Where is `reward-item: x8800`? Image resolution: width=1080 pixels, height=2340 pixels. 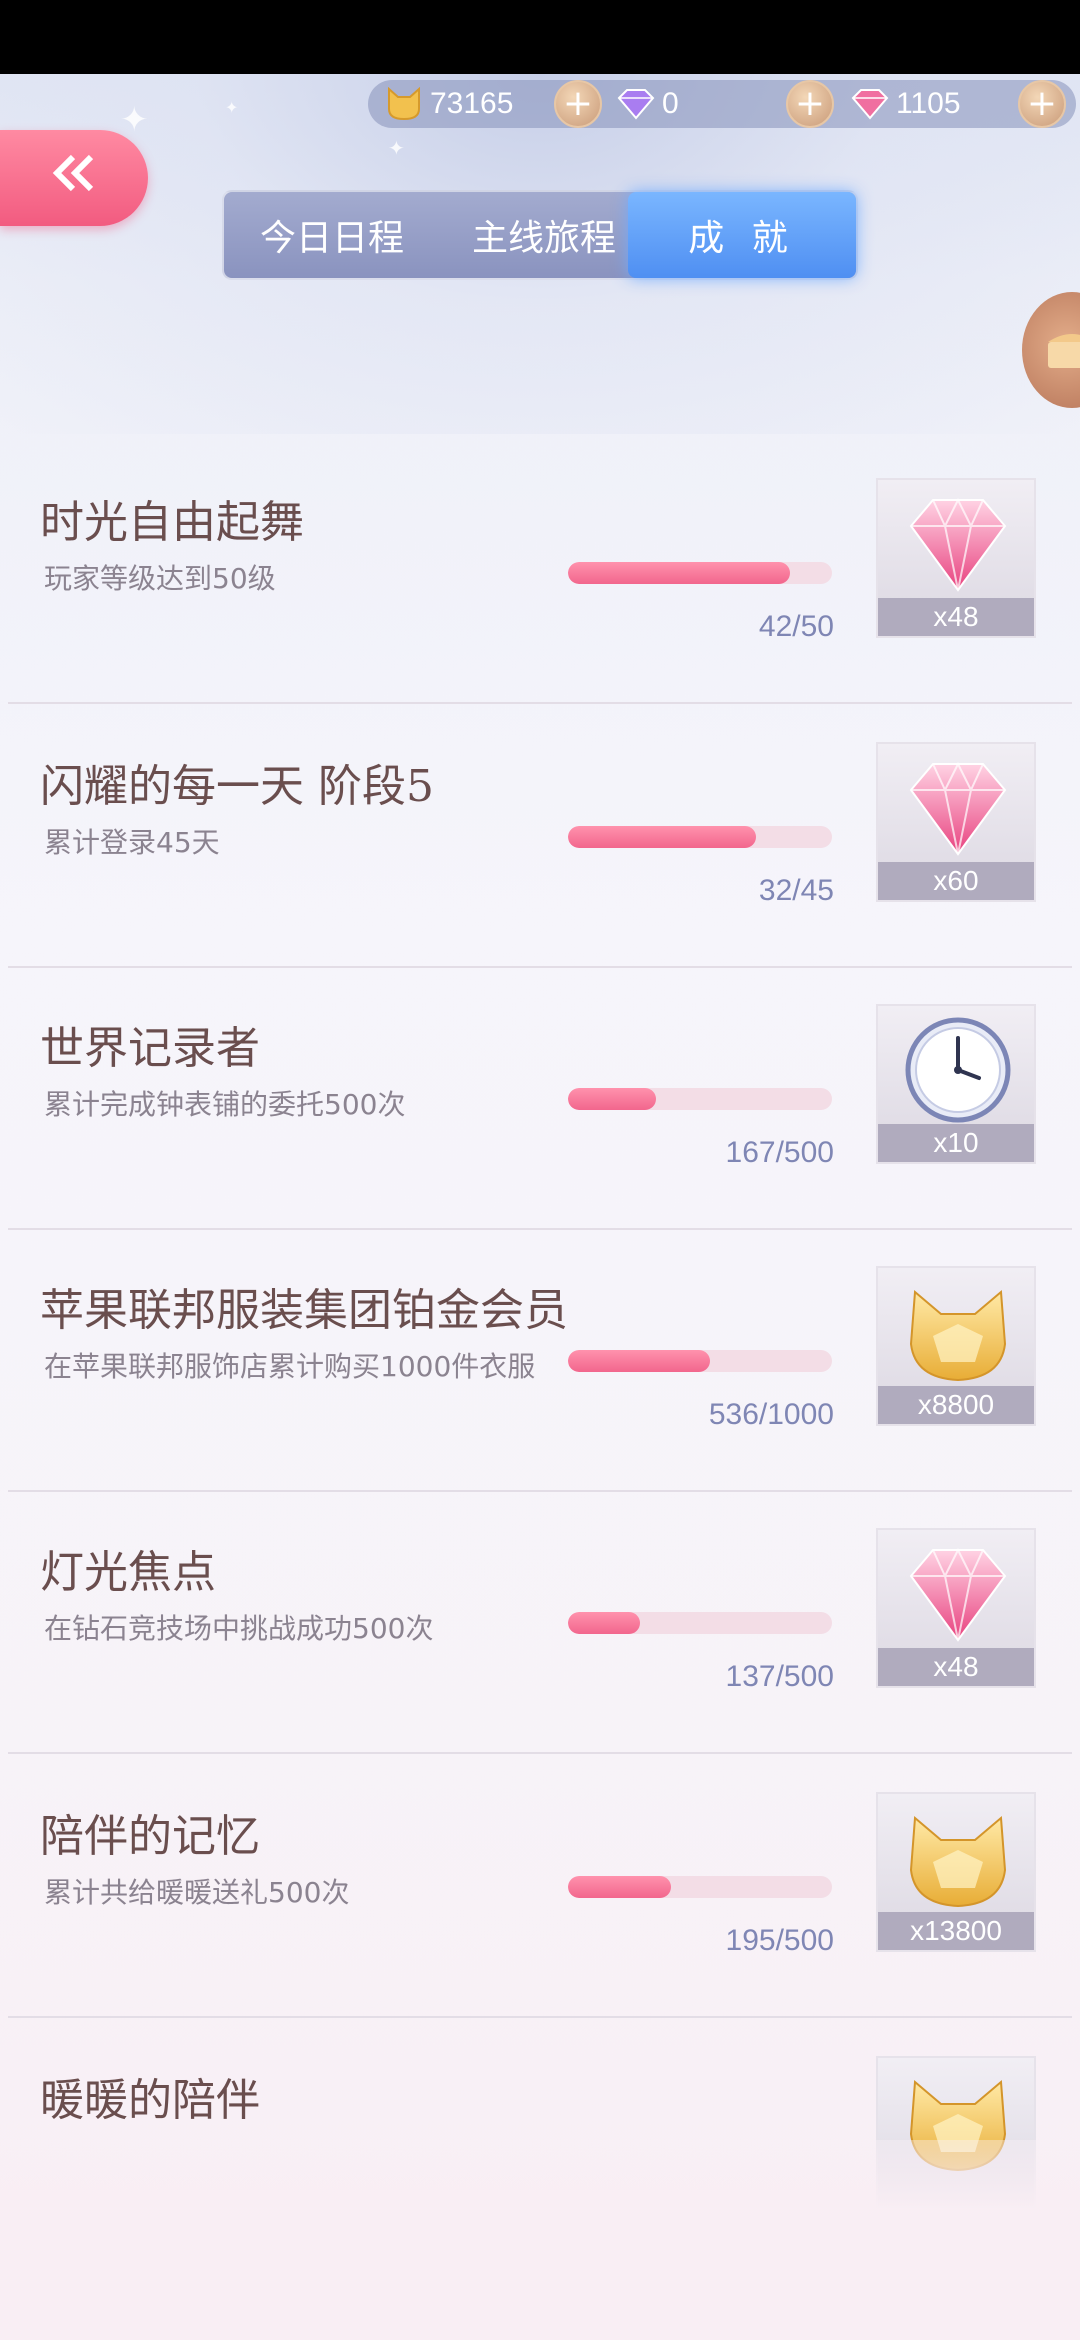
reward-item: x8800 is located at coordinates (956, 1346).